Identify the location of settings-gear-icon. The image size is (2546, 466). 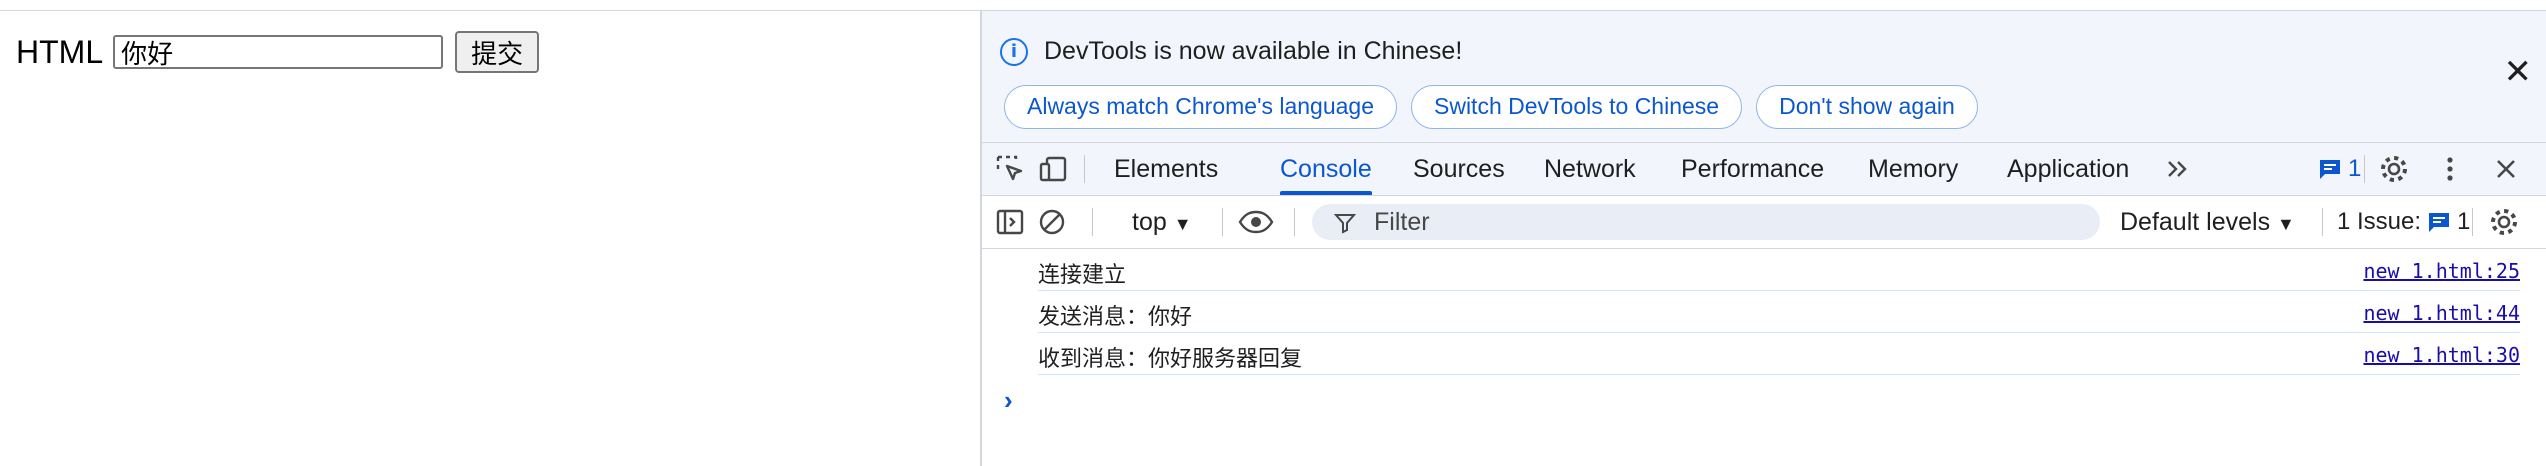
(2394, 169).